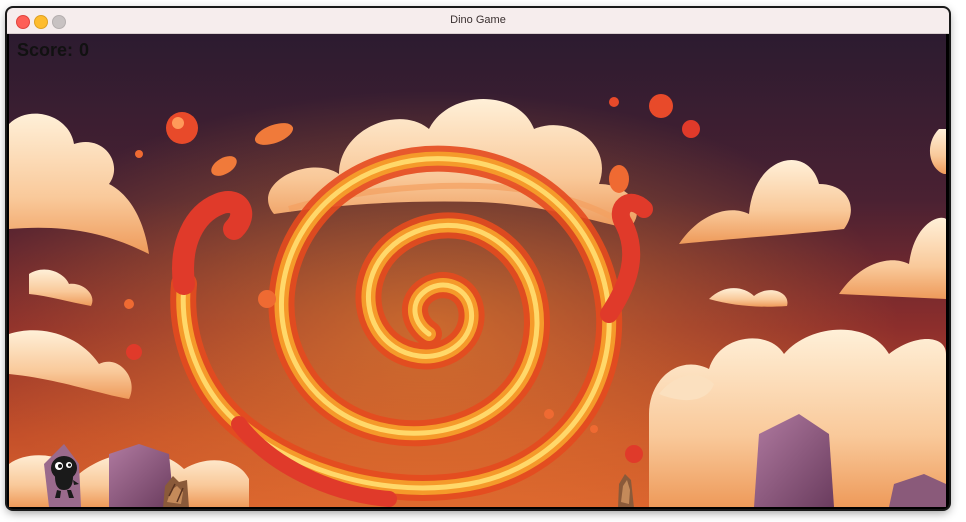  Describe the element at coordinates (176, 491) in the screenshot. I see `cactus-obstacle` at that location.